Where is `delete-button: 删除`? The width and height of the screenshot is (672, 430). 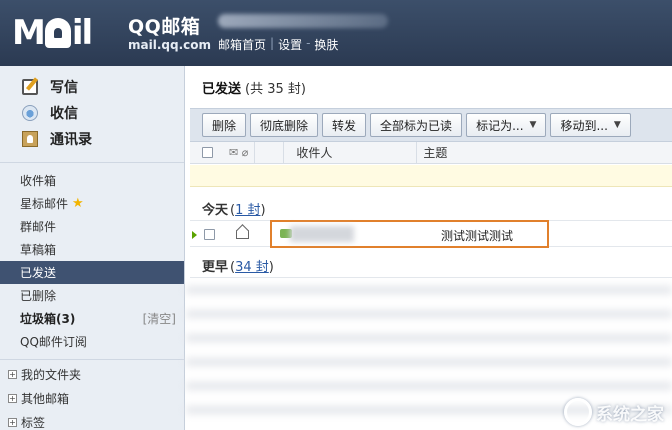 delete-button: 删除 is located at coordinates (224, 125).